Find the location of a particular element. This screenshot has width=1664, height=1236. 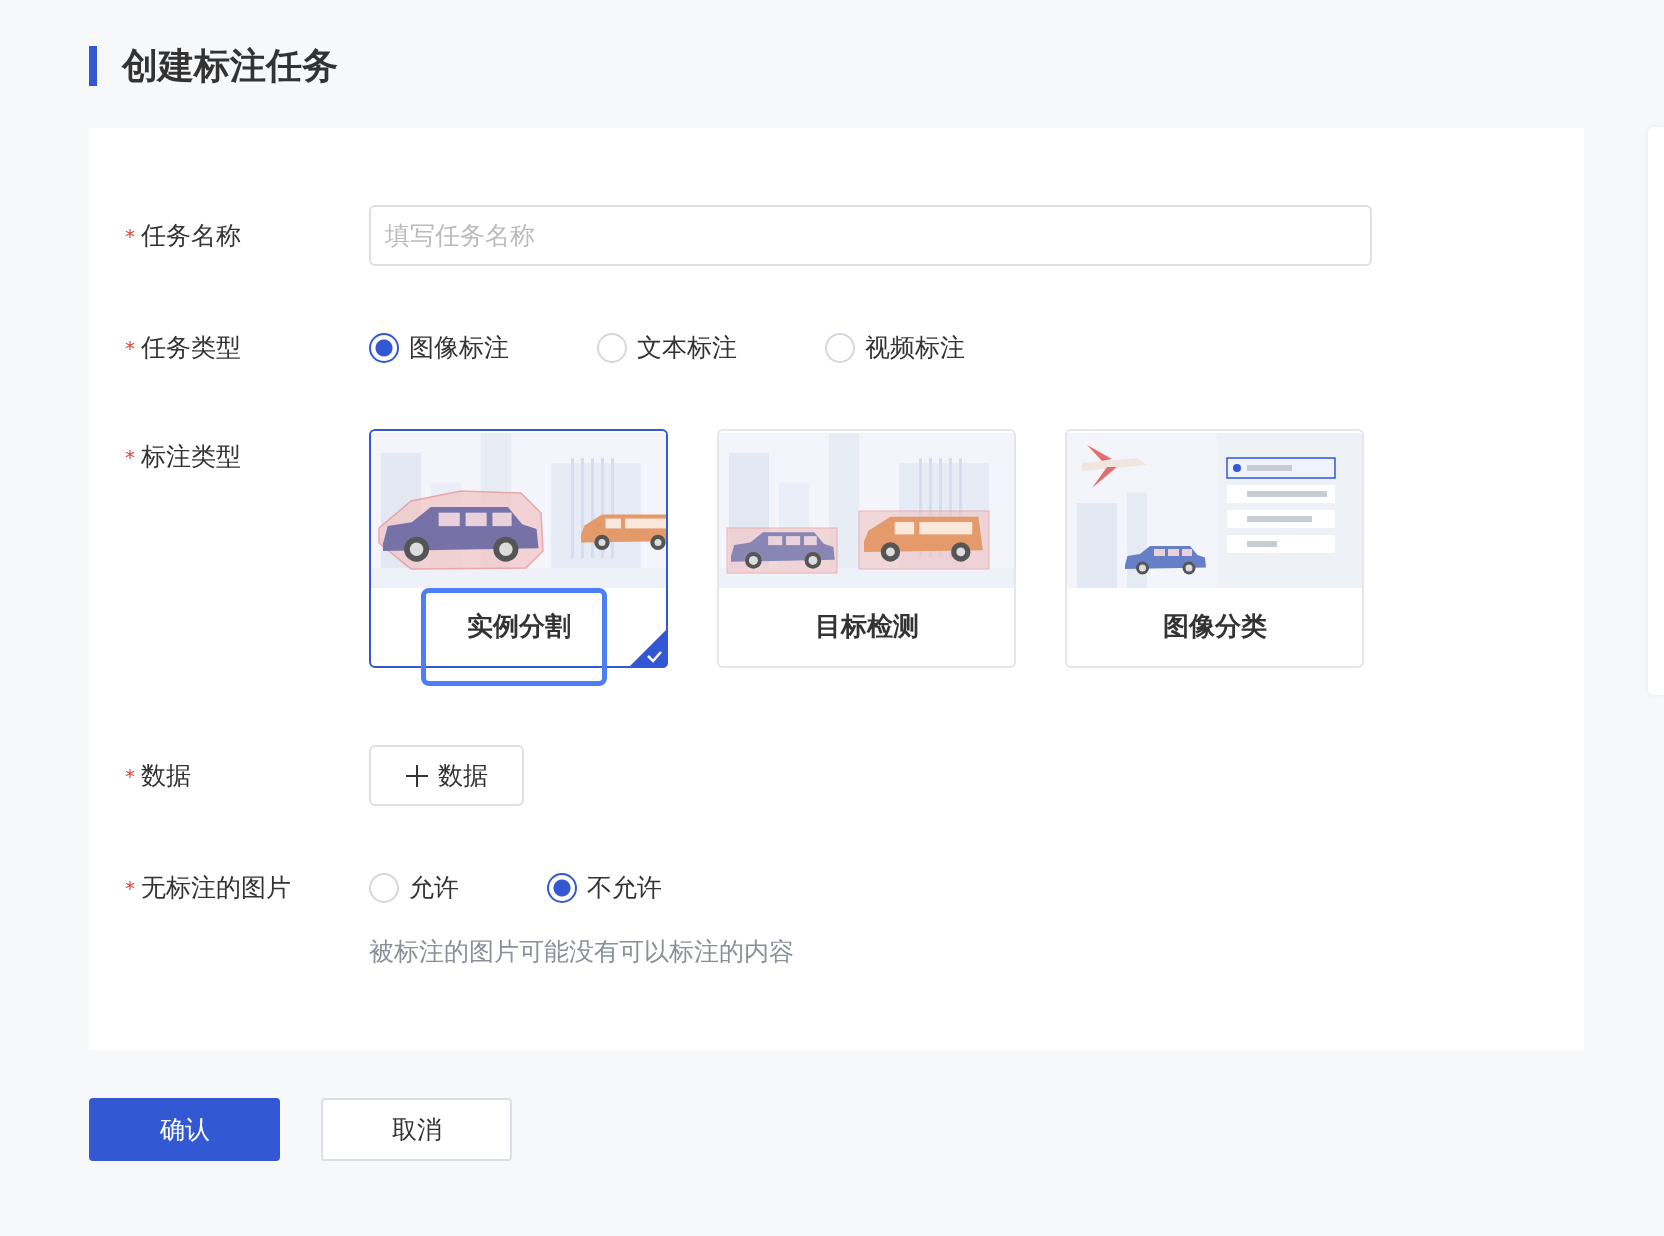

radio-option: 图像标注 is located at coordinates (439, 348).